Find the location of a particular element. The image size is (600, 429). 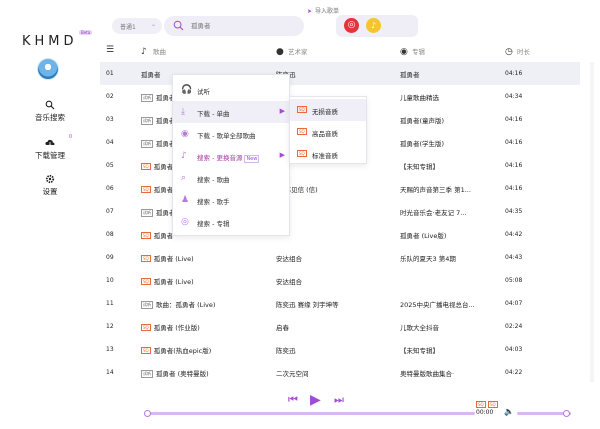

context-menu-item: ♪ 搜索 - 更换音源 New ▶ is located at coordinates (231, 156).